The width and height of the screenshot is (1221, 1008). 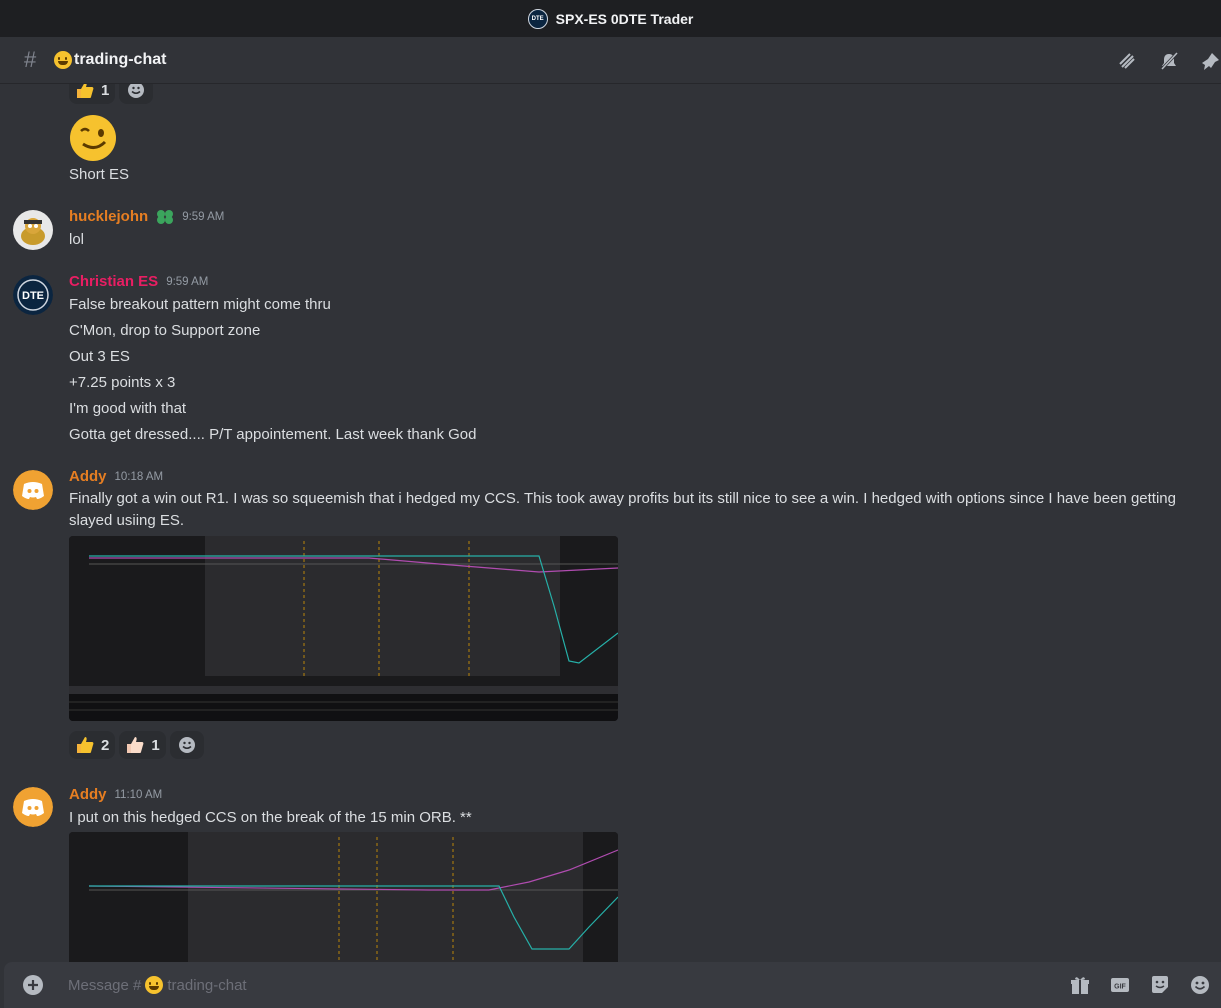 I want to click on username: Christian ES, so click(x=113, y=281).